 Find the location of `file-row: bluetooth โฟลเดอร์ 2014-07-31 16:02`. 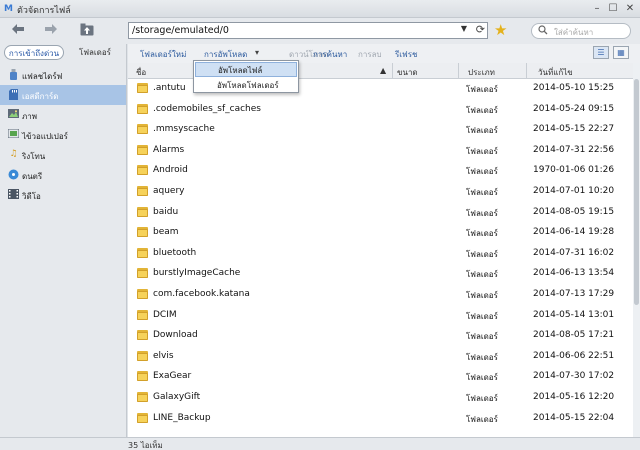

file-row: bluetooth โฟลเดอร์ 2014-07-31 16:02 is located at coordinates (380, 254).